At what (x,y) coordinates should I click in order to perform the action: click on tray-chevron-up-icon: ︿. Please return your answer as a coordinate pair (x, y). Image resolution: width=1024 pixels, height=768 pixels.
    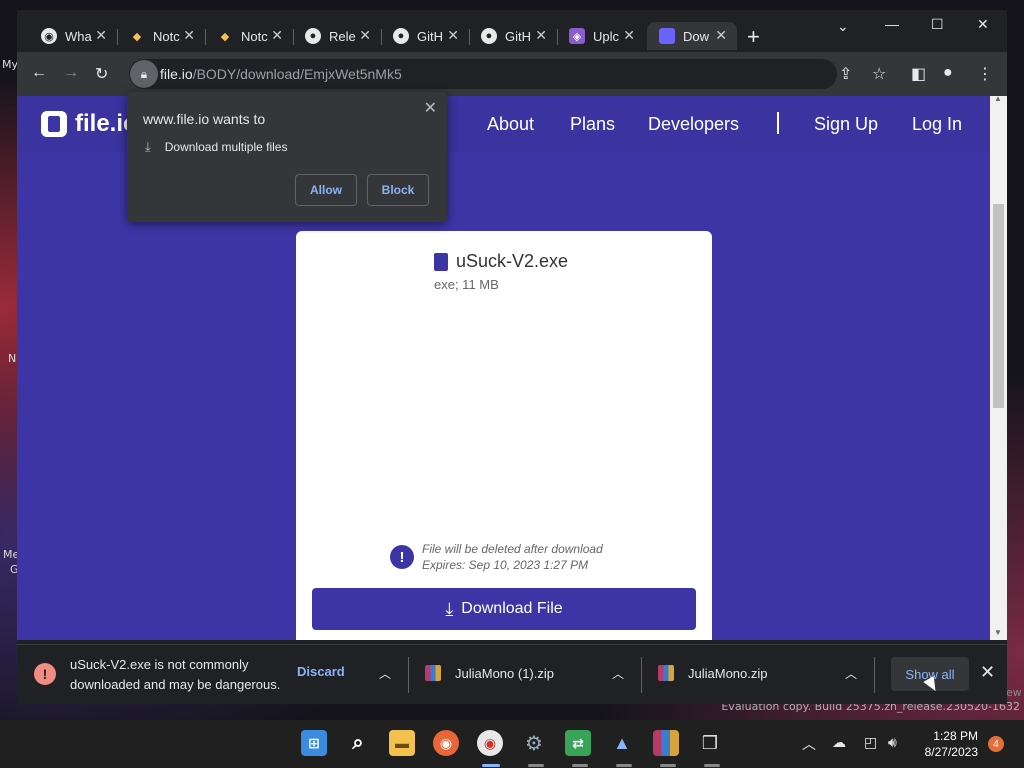
    Looking at the image, I should click on (809, 744).